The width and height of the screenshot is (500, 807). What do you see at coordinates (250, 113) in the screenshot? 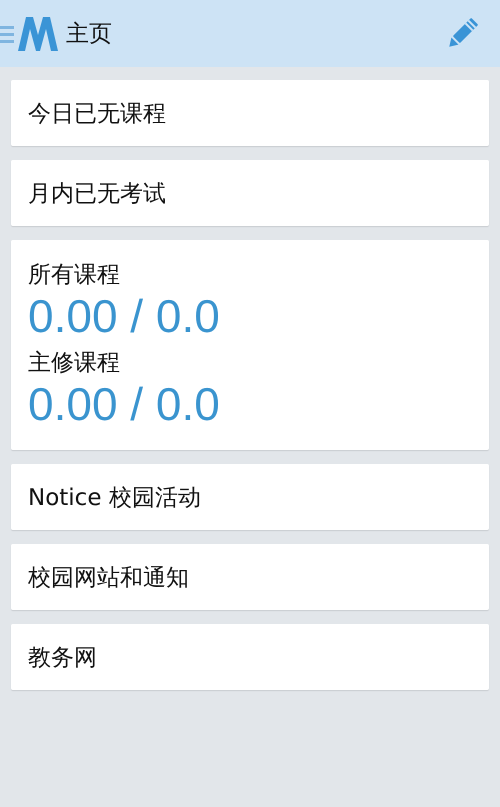
I see `menu-card: 今日已无课程` at bounding box center [250, 113].